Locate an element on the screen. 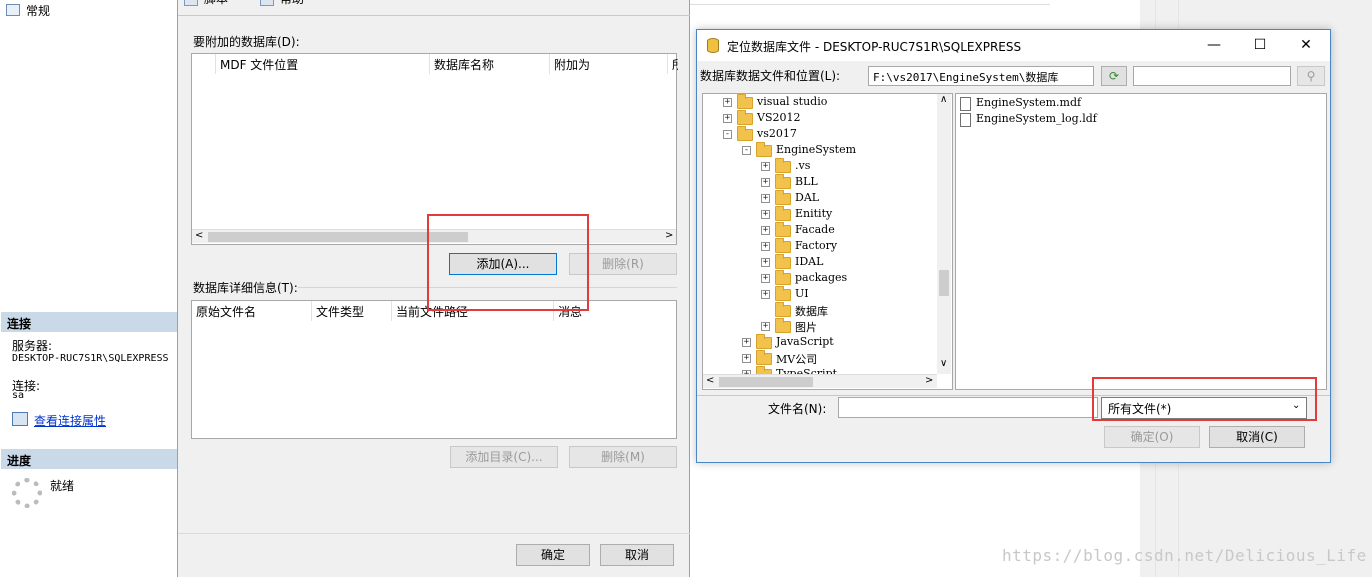 This screenshot has height=577, width=1372. connection-value: sa is located at coordinates (18, 395).